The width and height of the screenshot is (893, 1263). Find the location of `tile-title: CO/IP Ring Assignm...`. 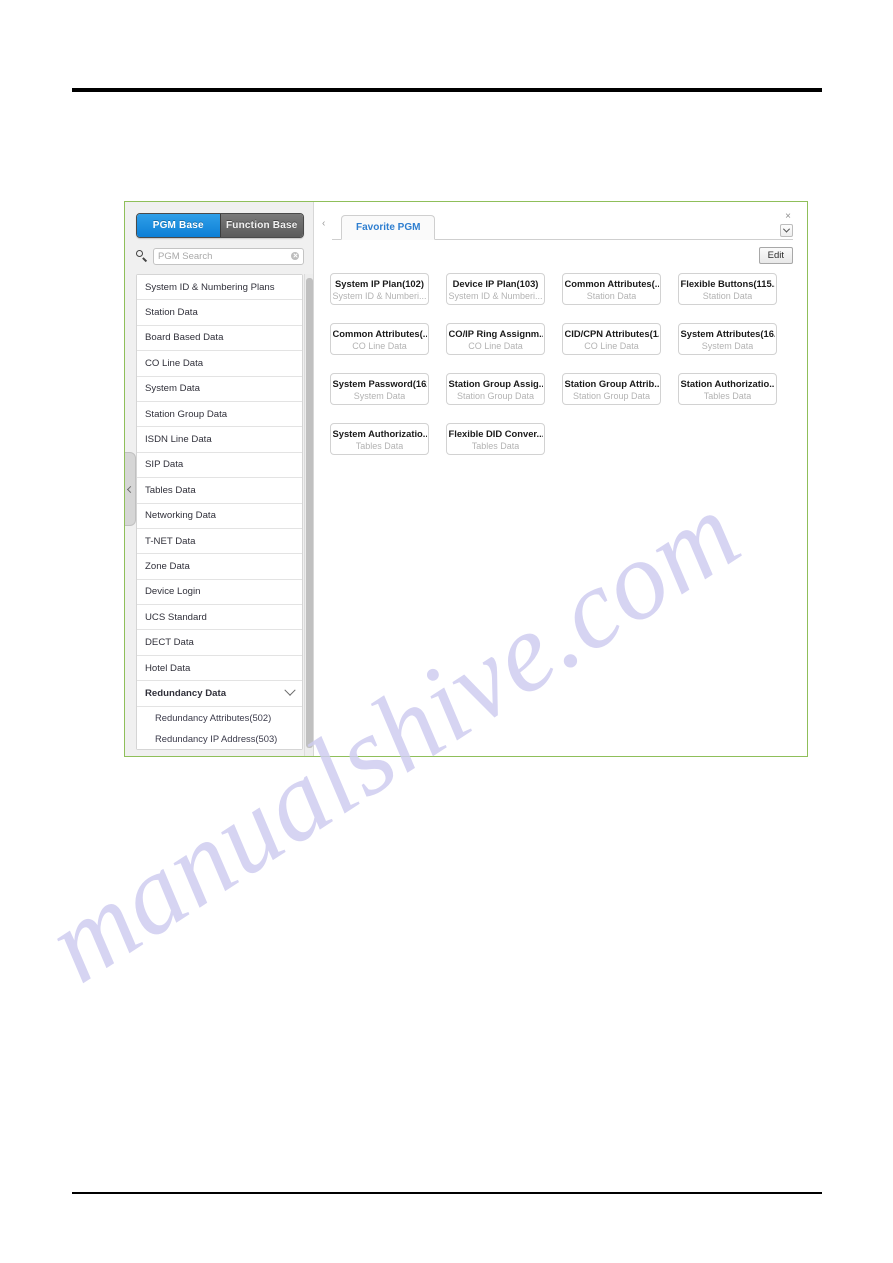

tile-title: CO/IP Ring Assignm... is located at coordinates (495, 333).